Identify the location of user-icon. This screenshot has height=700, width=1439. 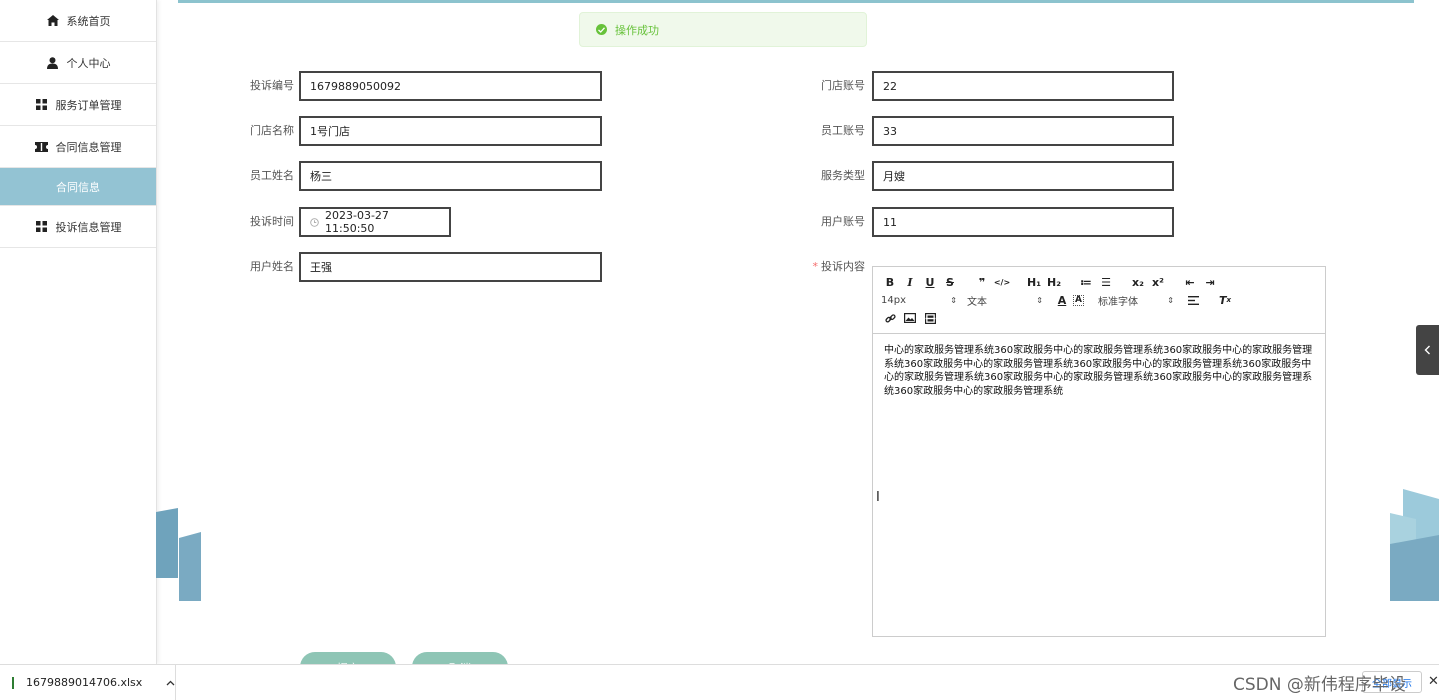
(53, 63).